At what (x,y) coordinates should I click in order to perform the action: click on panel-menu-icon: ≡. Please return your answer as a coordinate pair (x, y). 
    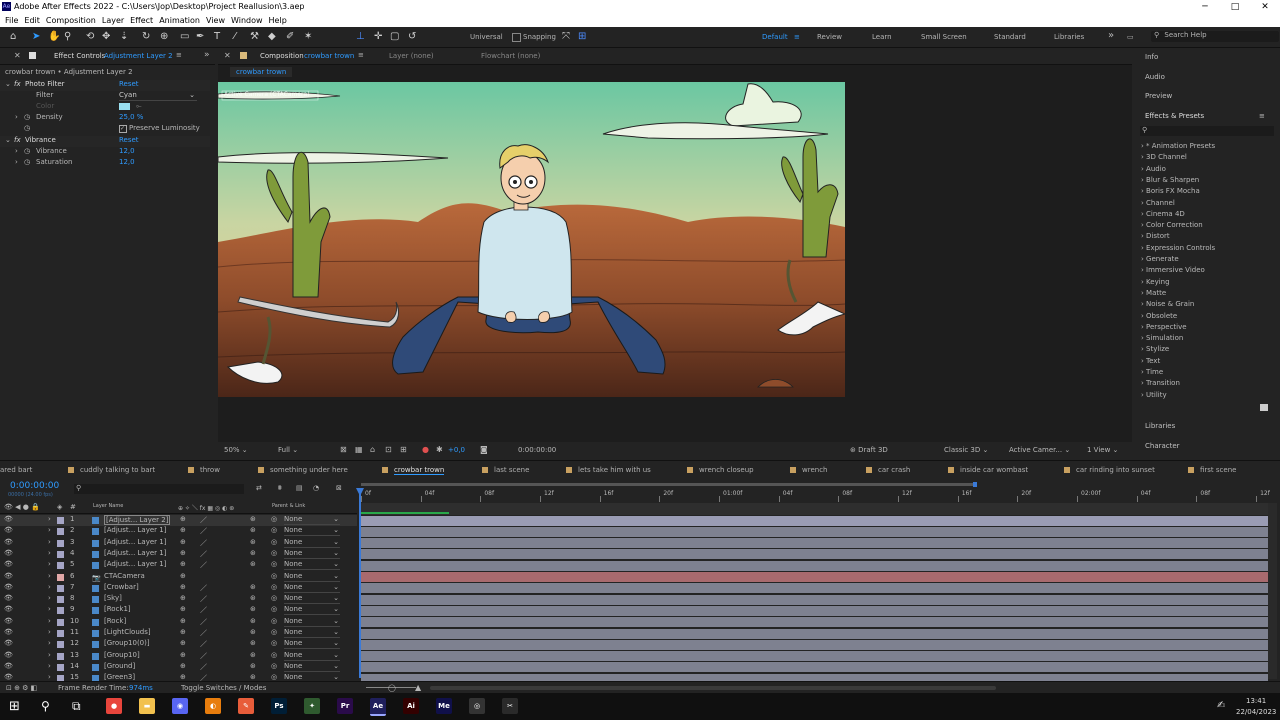
    Looking at the image, I should click on (361, 55).